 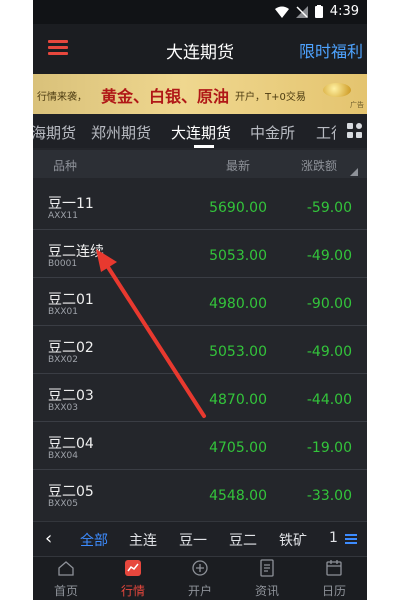 I want to click on annotation-arrow, so click(x=151, y=333).